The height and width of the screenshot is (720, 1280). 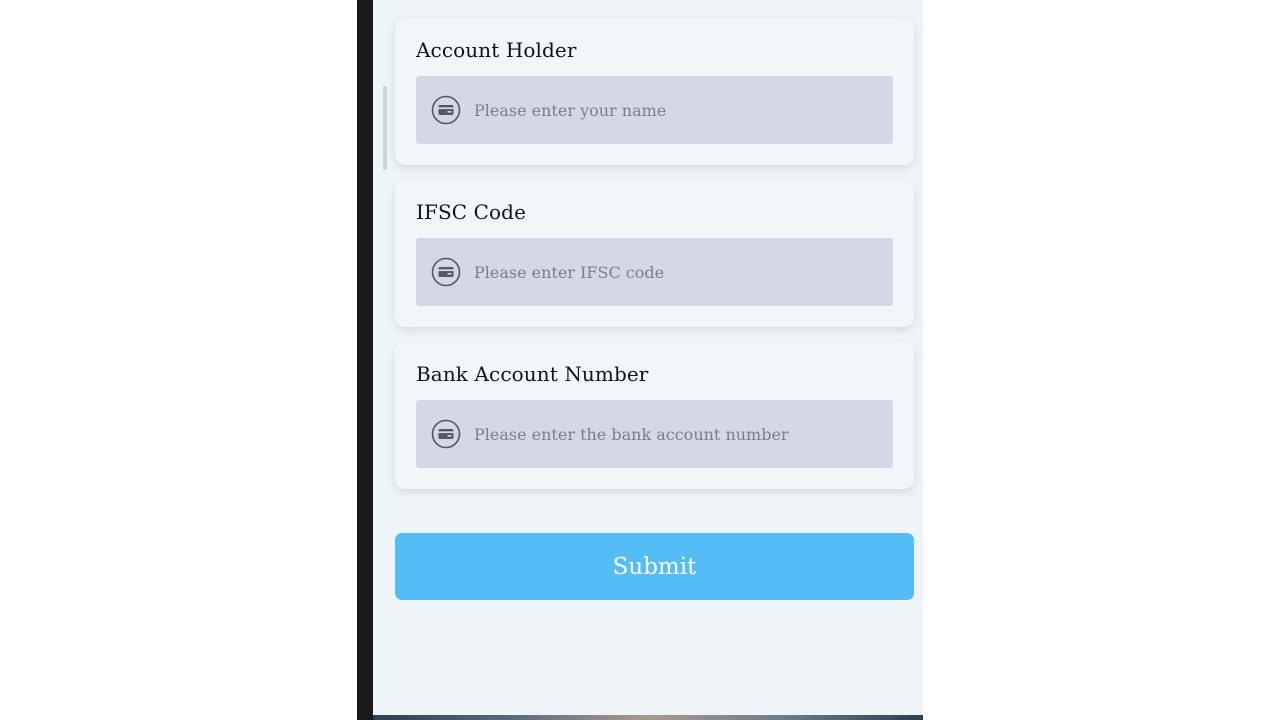 I want to click on ifsc-code-card: IFSC Code, so click(x=654, y=253).